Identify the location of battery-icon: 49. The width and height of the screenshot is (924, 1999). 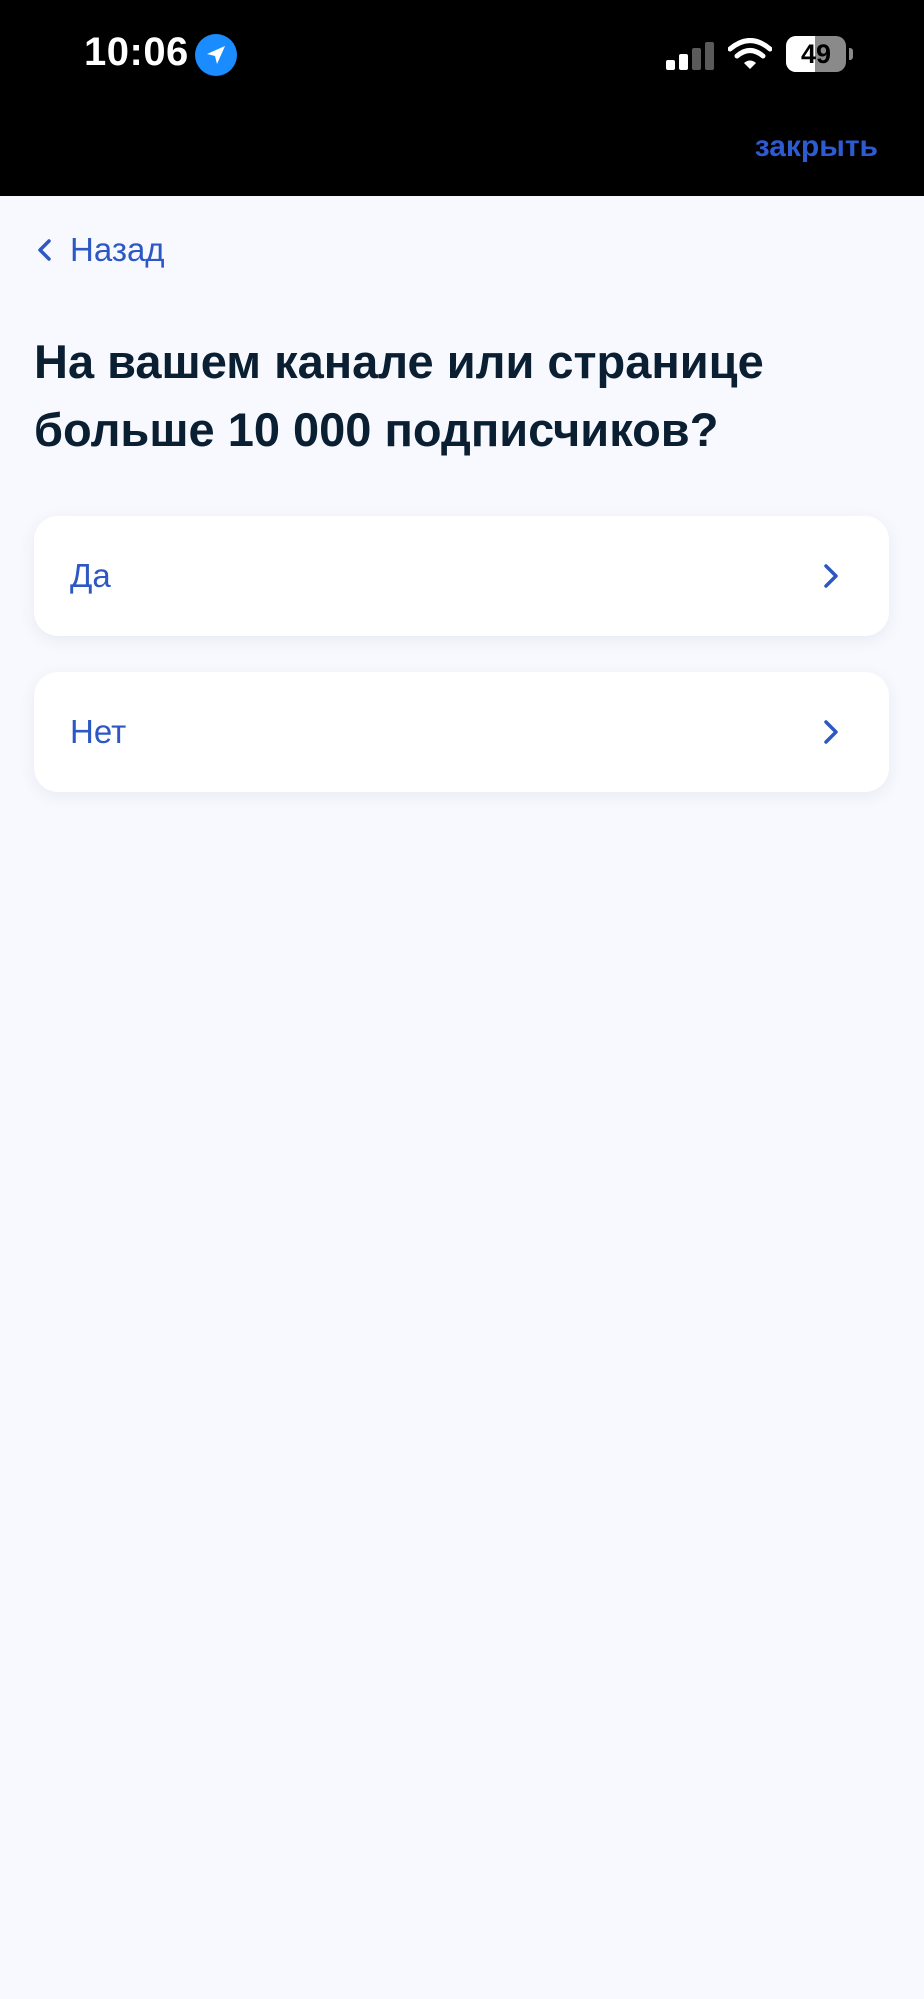
(819, 54).